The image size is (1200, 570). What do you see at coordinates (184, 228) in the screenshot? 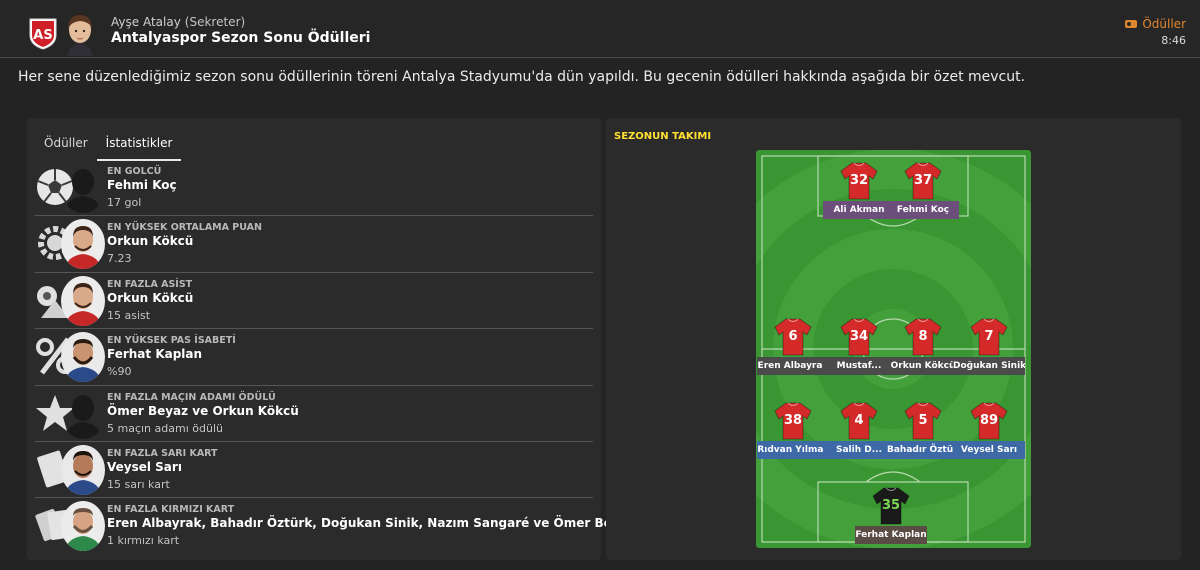
I see `award-category: EN YÜKSEK ORTALAMA PUAN` at bounding box center [184, 228].